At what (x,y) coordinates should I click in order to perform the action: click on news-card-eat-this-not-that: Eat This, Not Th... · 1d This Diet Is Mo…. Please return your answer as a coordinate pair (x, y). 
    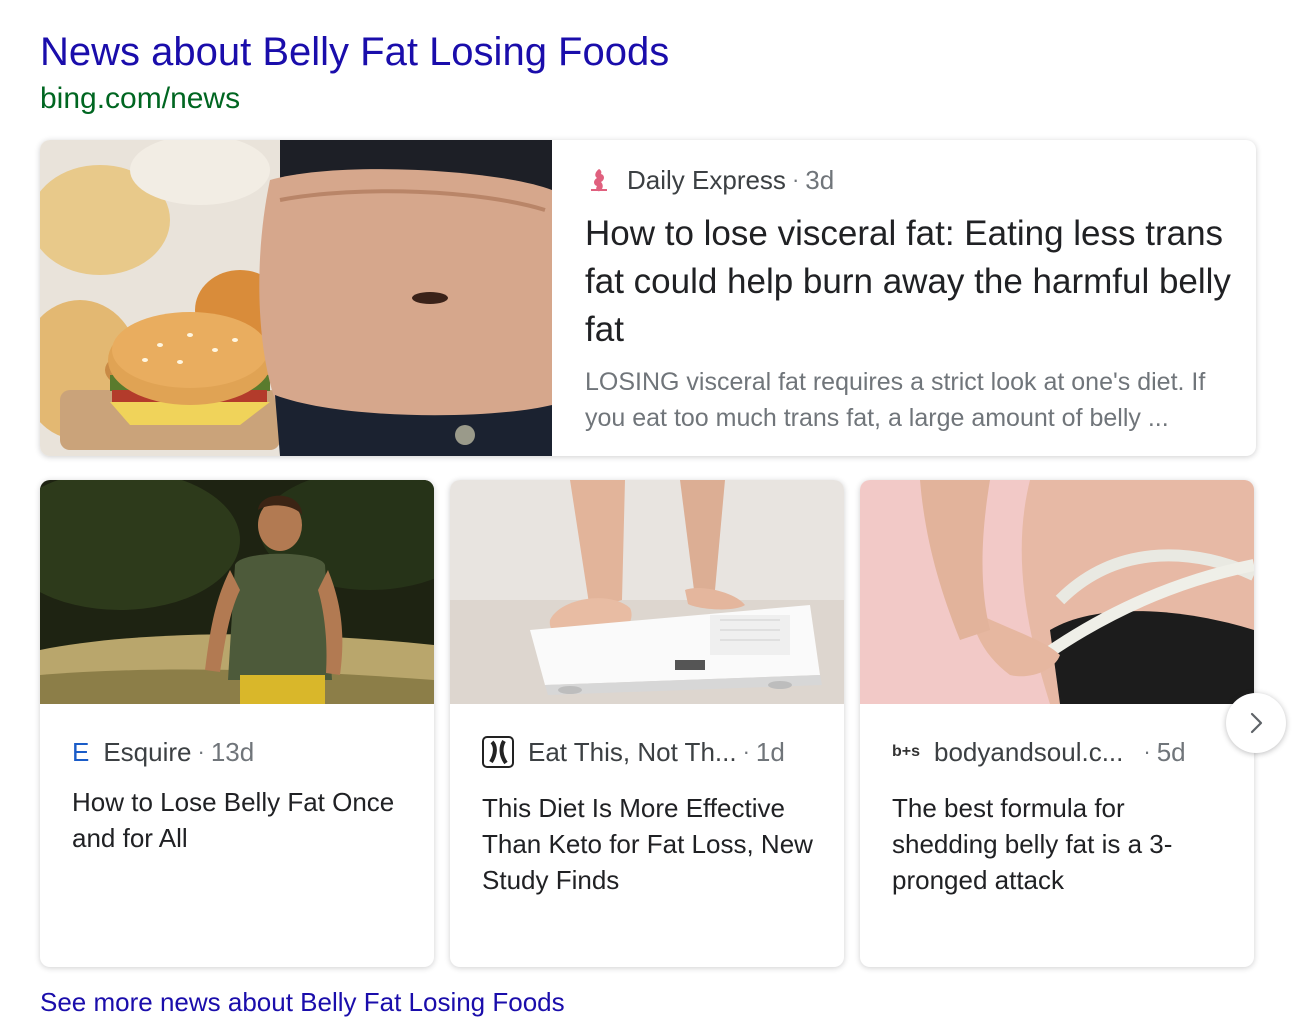
    Looking at the image, I should click on (647, 723).